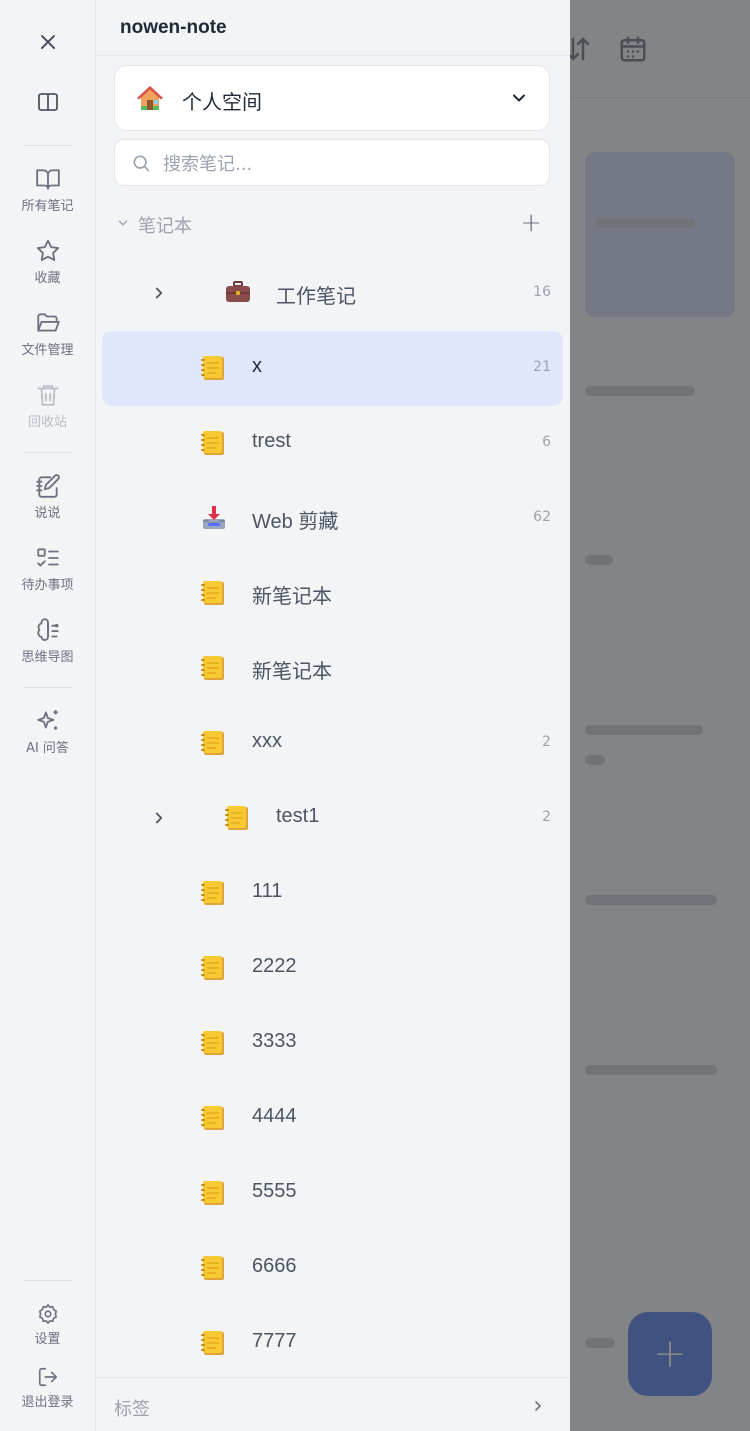 This screenshot has height=1431, width=750. I want to click on rail-item-trash: 回收站, so click(47, 406).